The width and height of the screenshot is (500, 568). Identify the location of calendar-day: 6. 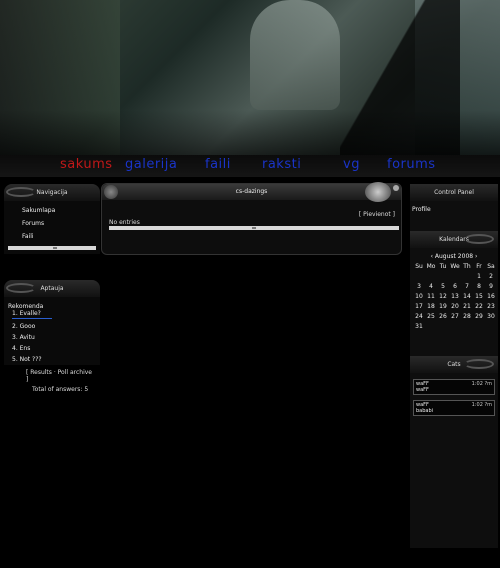
(455, 286).